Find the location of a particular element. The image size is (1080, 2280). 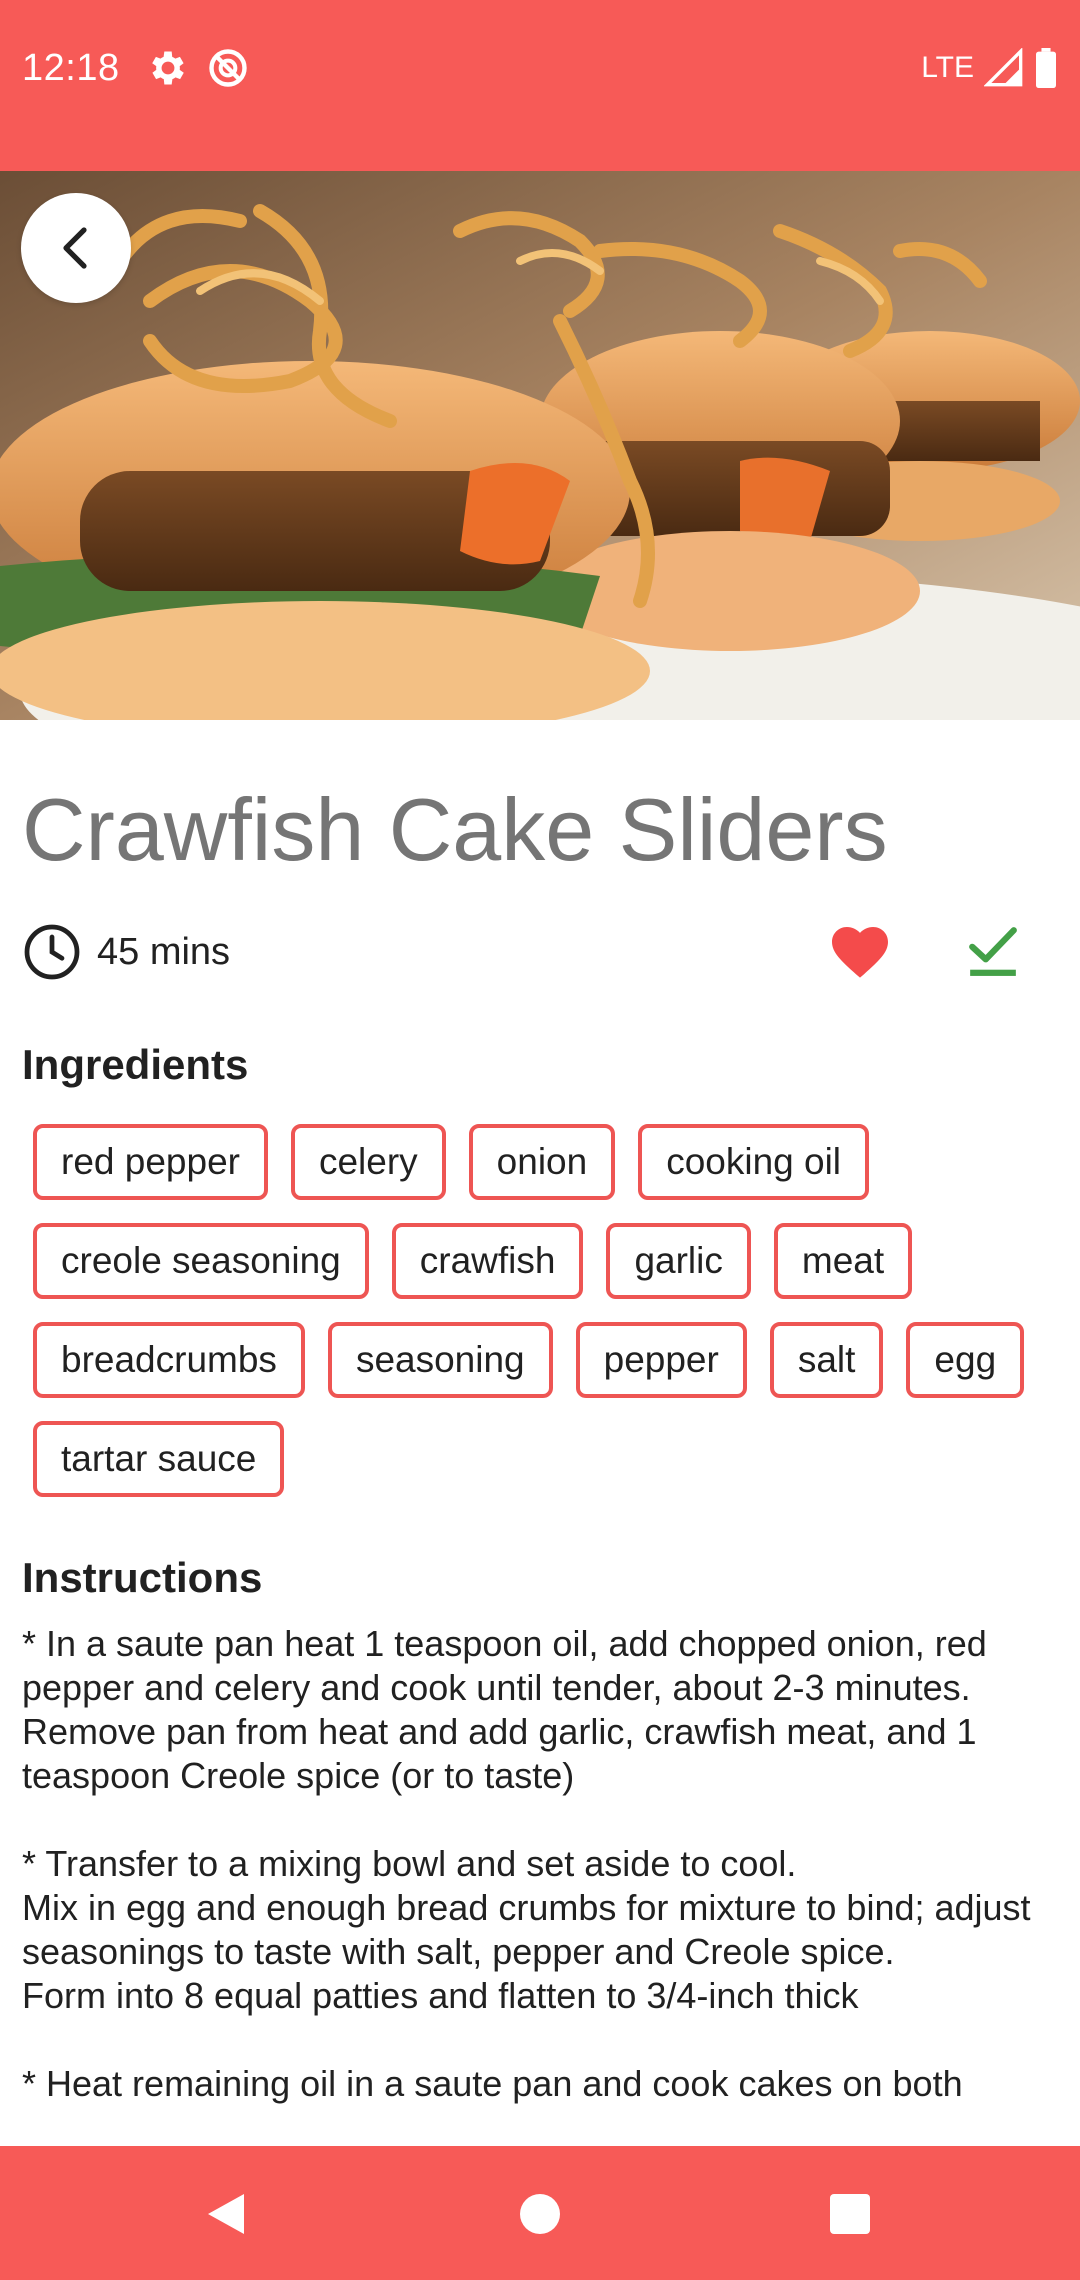

recipe-meta-row: 45 mins is located at coordinates (540, 951).